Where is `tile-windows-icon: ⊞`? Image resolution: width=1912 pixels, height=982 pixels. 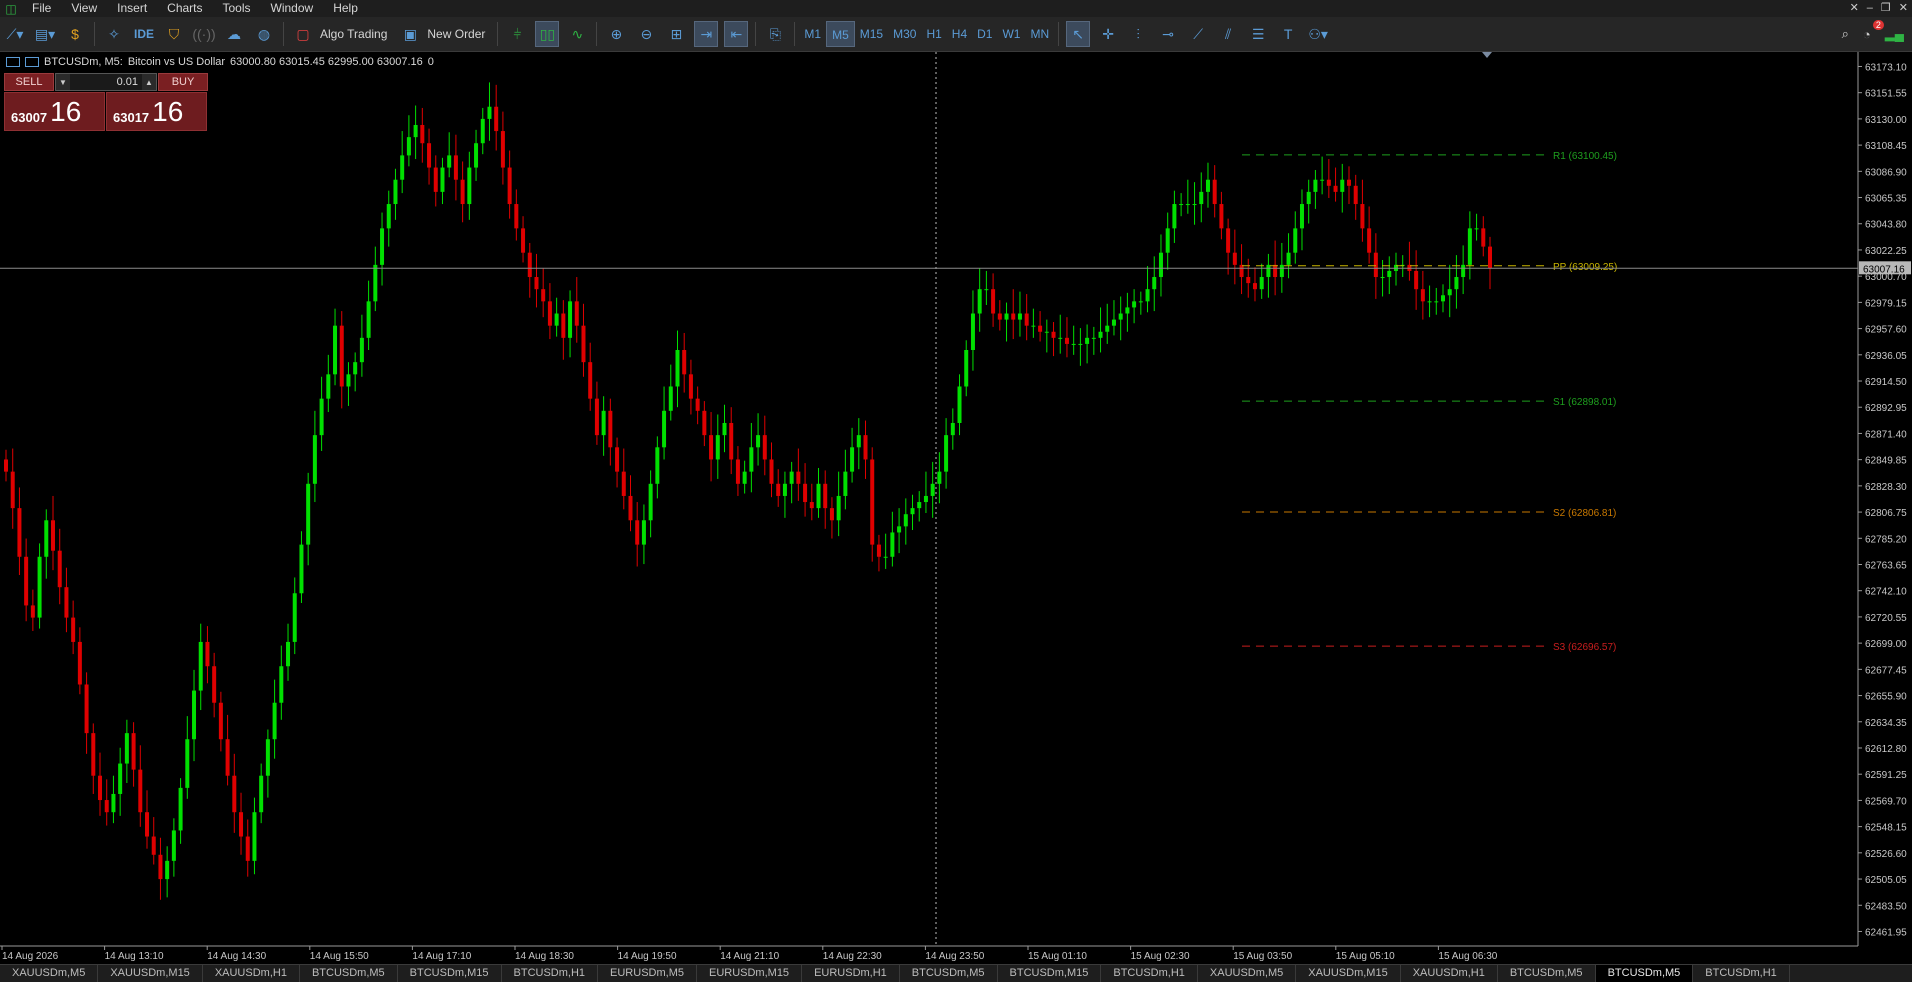 tile-windows-icon: ⊞ is located at coordinates (676, 34).